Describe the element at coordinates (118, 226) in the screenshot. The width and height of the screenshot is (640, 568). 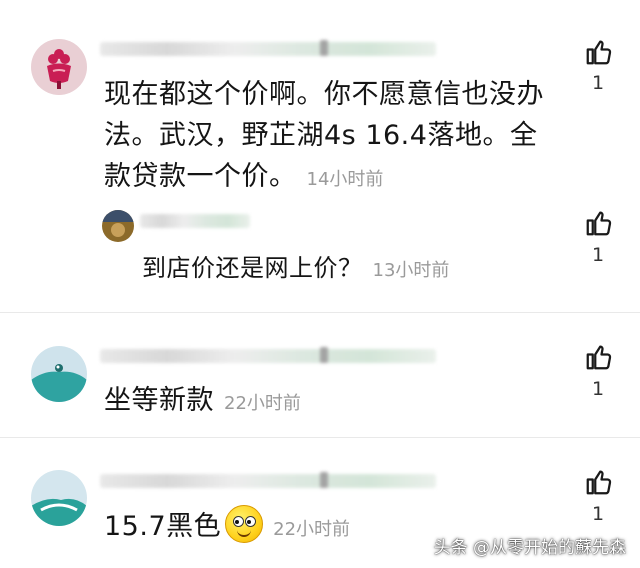
I see `reply-avatar` at that location.